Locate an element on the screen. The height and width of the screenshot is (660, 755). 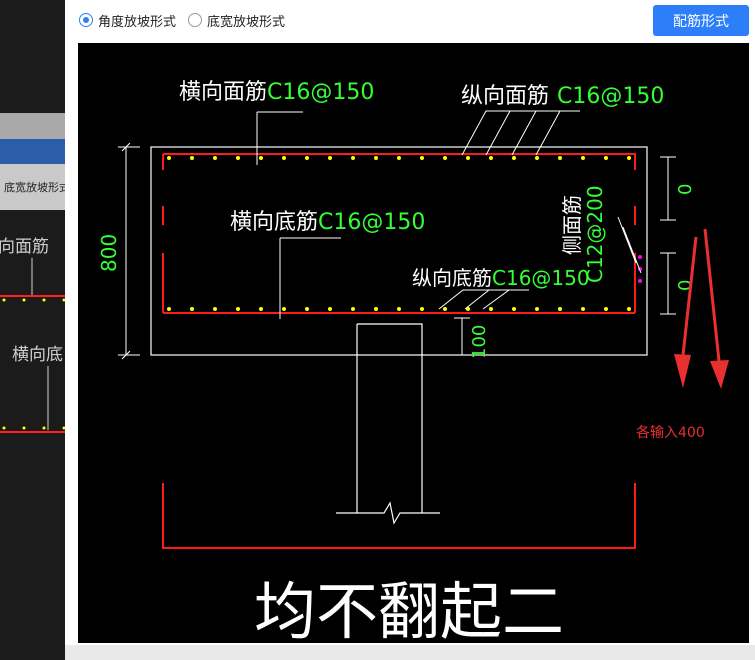
radio-angle-slope: 角度放坡形式 is located at coordinates (127, 20).